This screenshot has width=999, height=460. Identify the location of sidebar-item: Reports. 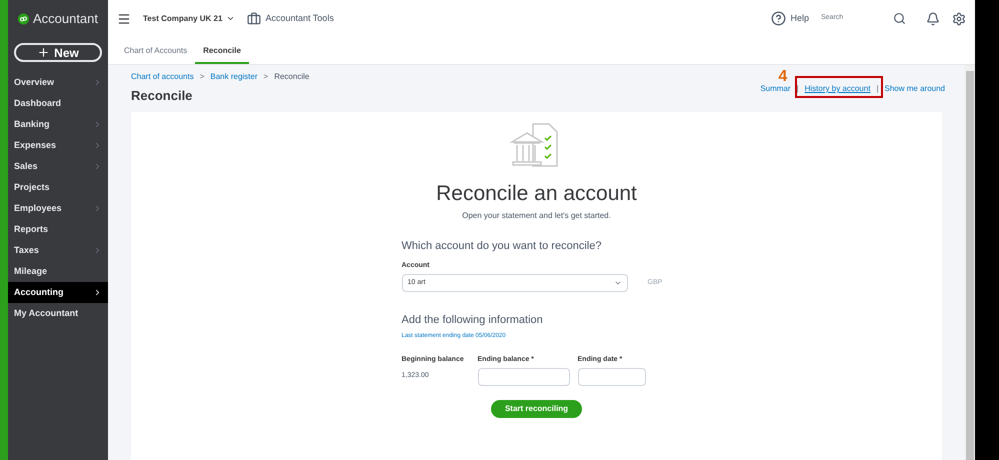
(58, 229).